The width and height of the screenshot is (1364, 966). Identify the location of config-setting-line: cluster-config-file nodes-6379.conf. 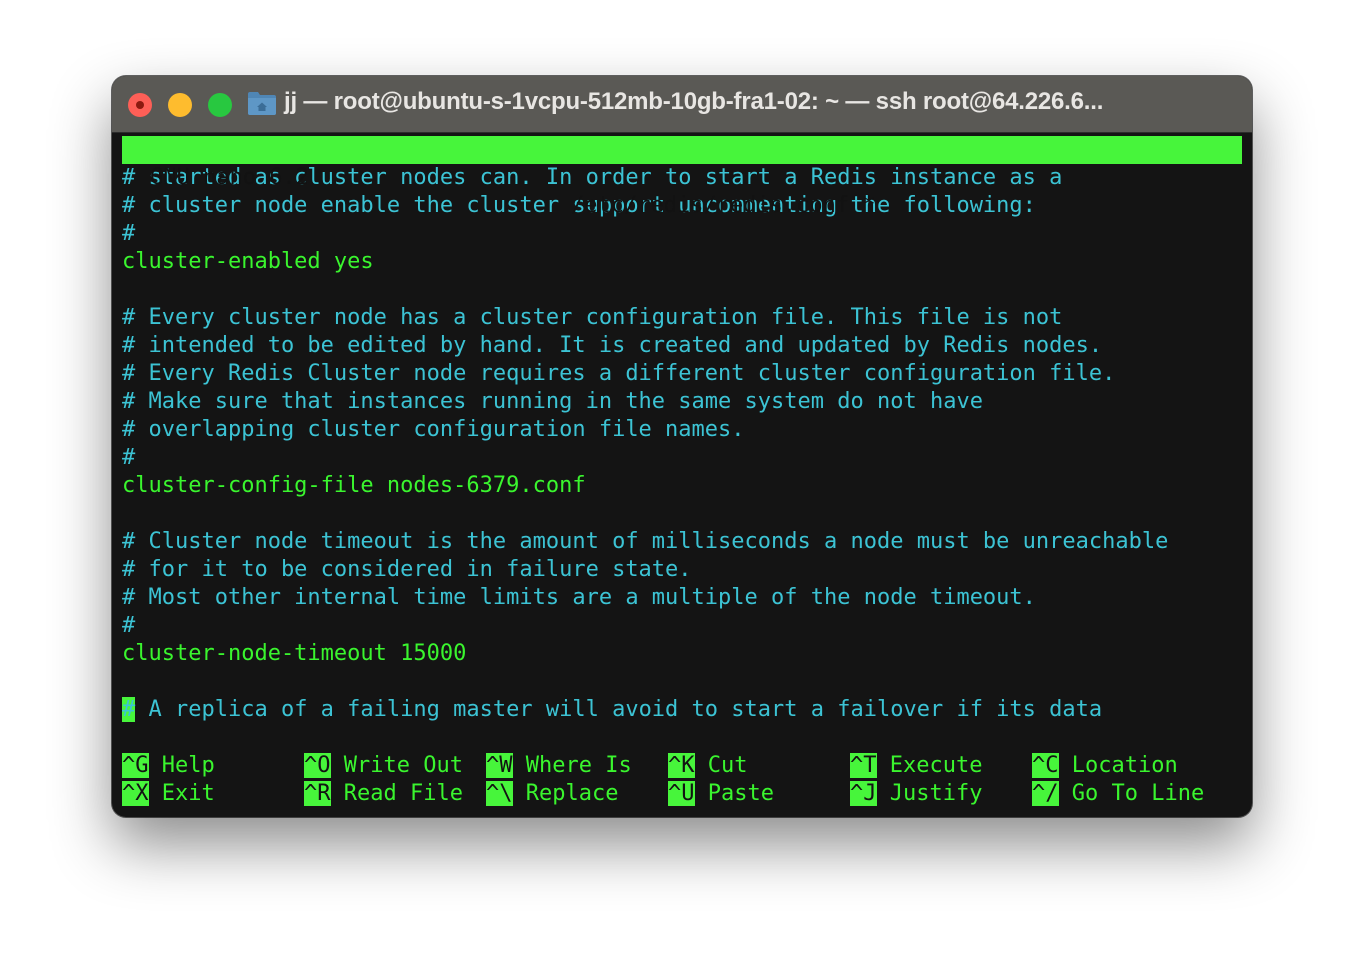
(354, 485).